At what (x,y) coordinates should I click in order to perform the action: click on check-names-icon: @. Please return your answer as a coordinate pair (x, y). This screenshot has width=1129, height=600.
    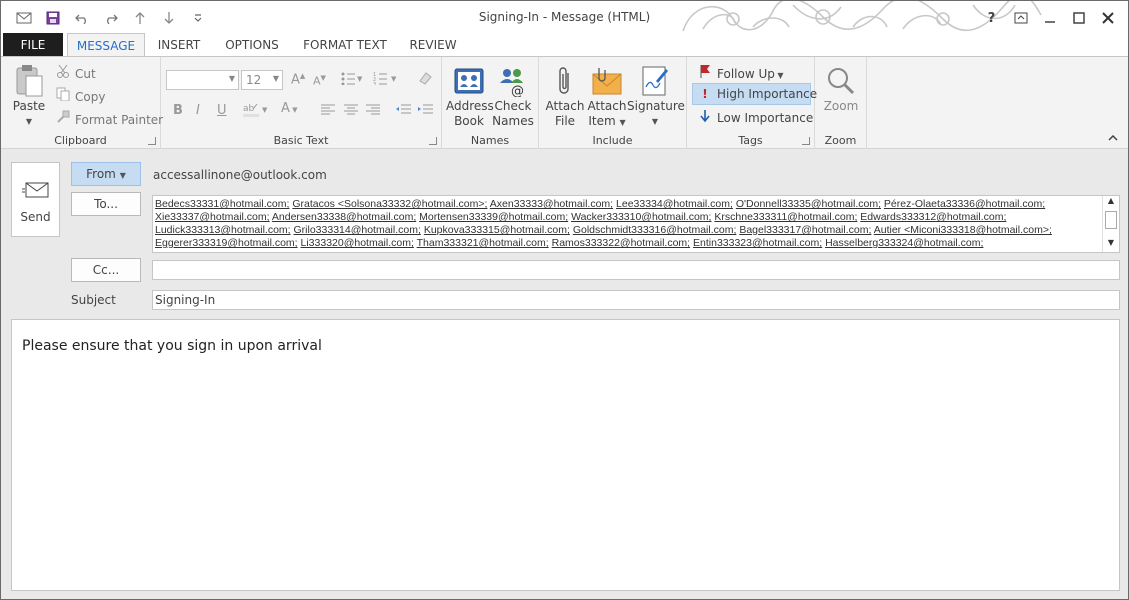
    Looking at the image, I should click on (513, 81).